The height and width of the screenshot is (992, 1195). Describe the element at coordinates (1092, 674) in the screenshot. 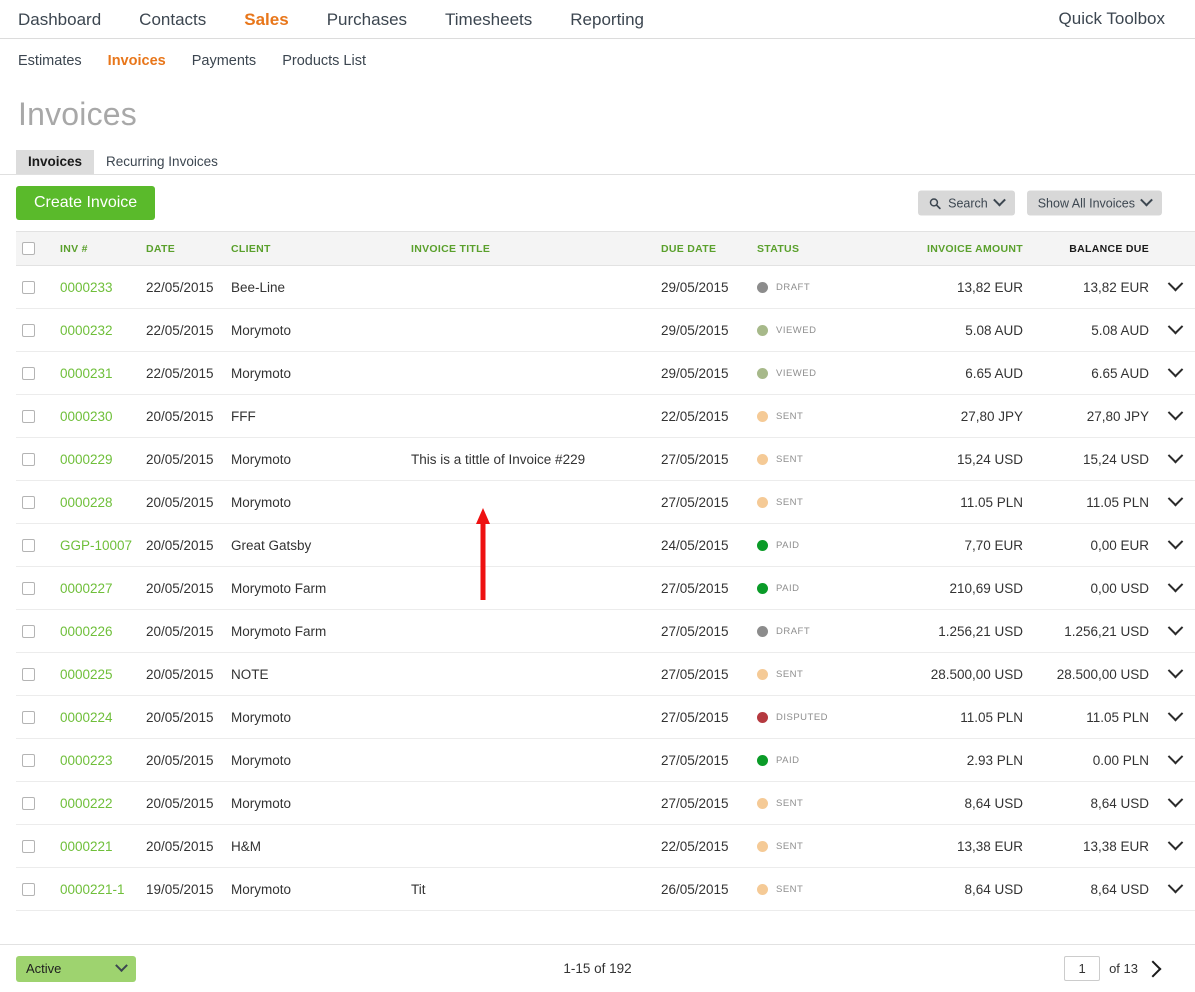

I see `cell-balance-due: 28.500,00 USD` at that location.